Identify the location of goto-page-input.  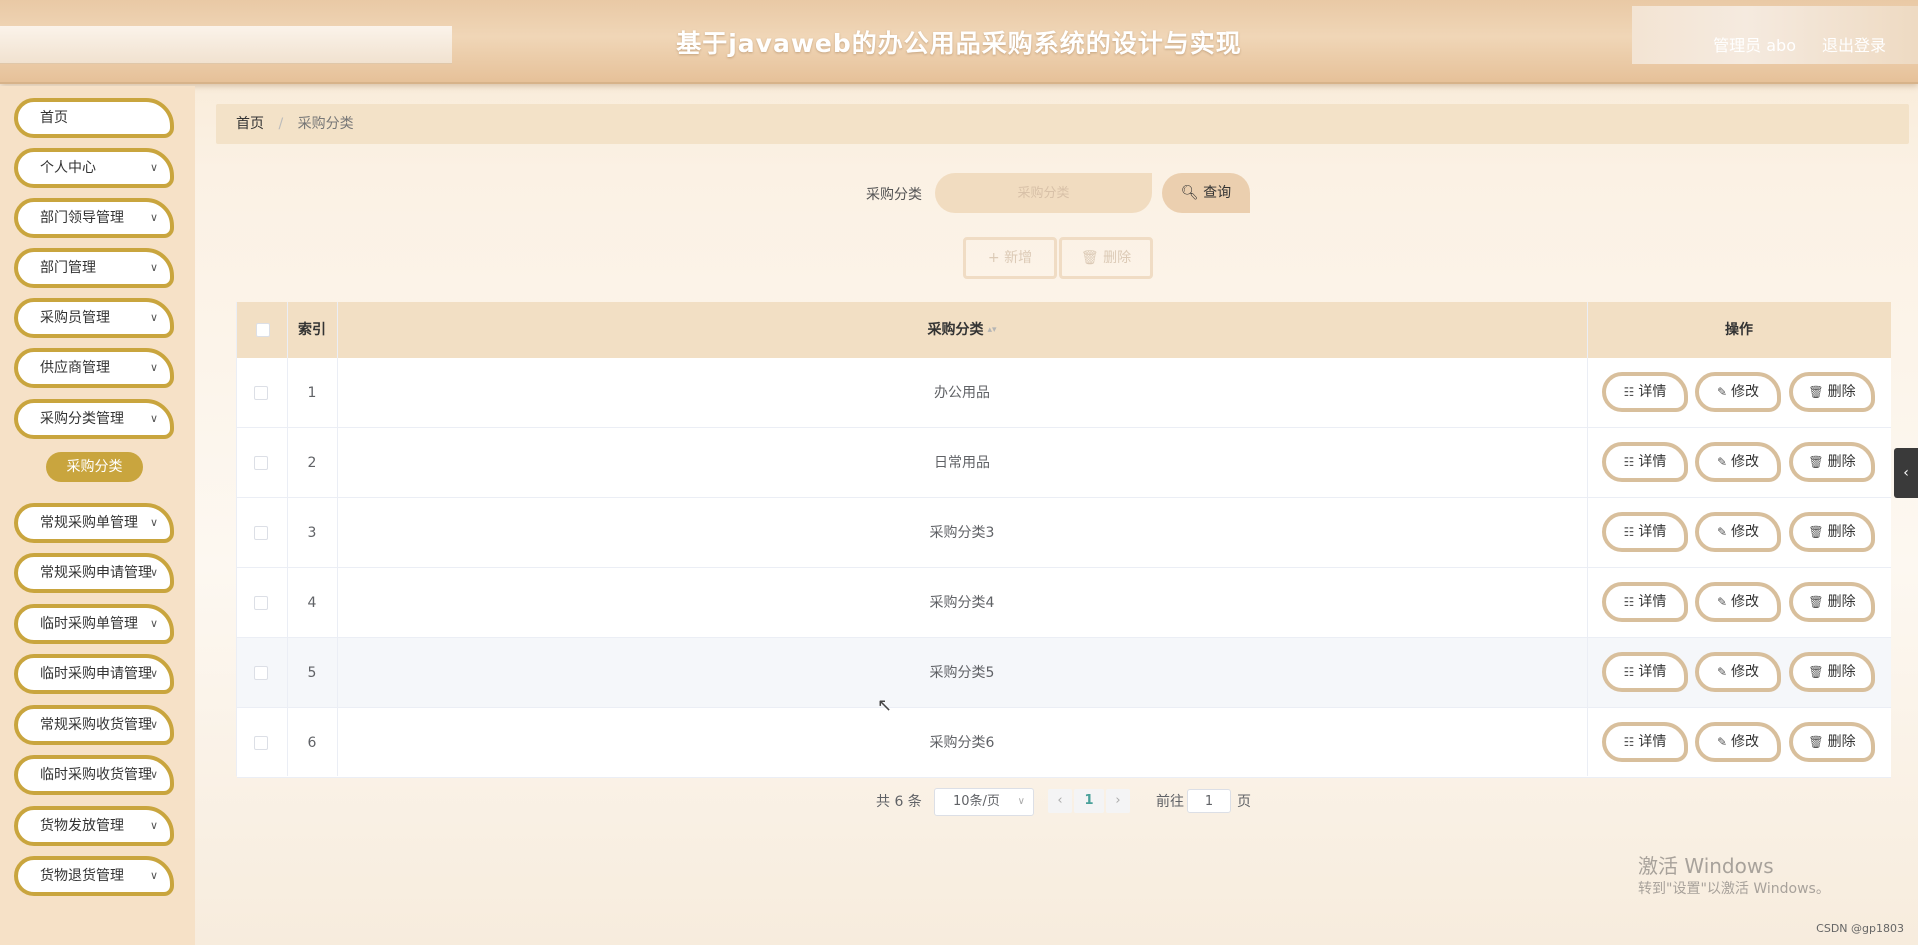
(1209, 801).